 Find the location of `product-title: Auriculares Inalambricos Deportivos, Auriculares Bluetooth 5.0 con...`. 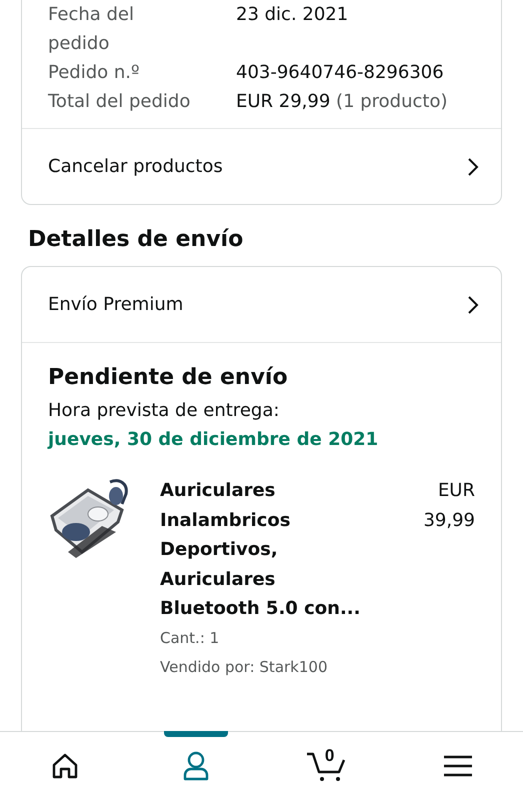

product-title: Auriculares Inalambricos Deportivos, Auriculares Bluetooth 5.0 con... is located at coordinates (262, 550).